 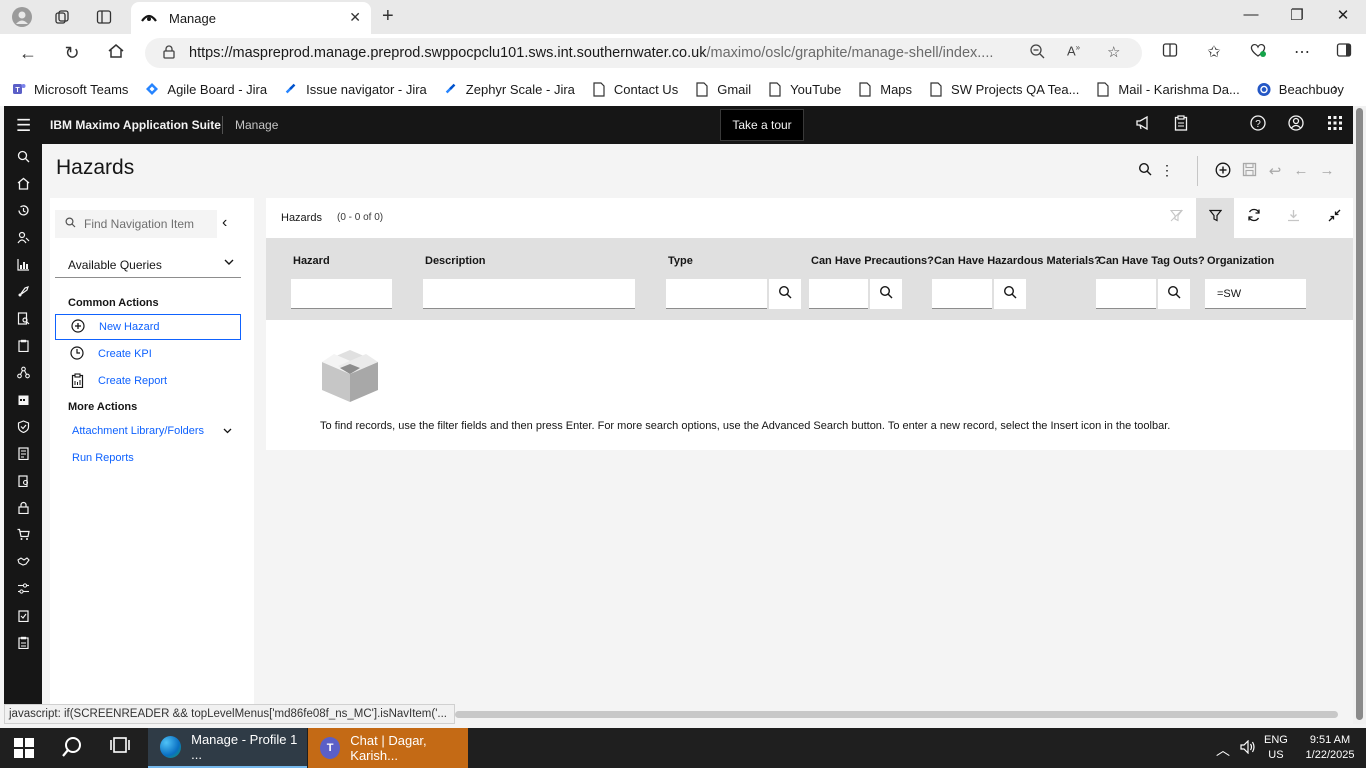 What do you see at coordinates (509, 89) in the screenshot?
I see `bookmark-item: Zephyr Scale - Jira` at bounding box center [509, 89].